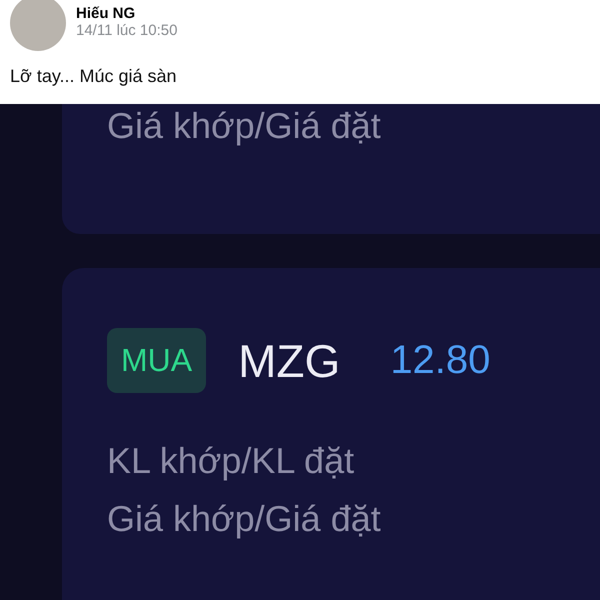 This screenshot has height=600, width=600. I want to click on avatar-placeholder, so click(38, 25).